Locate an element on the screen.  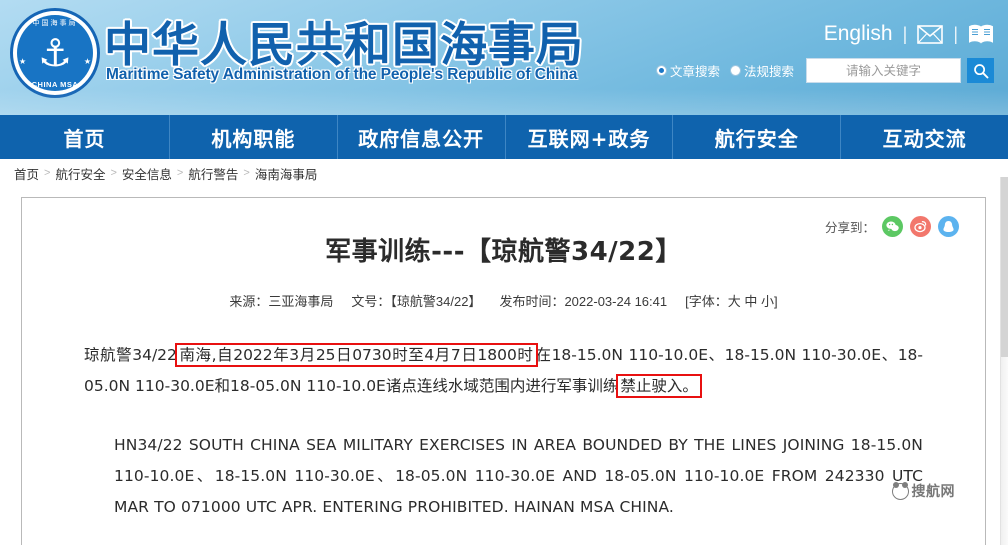
search-icon is located at coordinates (981, 71).